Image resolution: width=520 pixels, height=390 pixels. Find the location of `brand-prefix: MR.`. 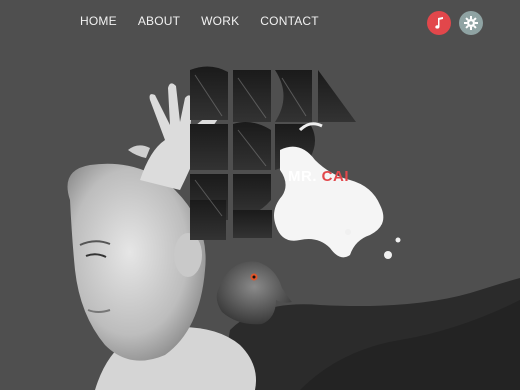

brand-prefix: MR. is located at coordinates (302, 176).